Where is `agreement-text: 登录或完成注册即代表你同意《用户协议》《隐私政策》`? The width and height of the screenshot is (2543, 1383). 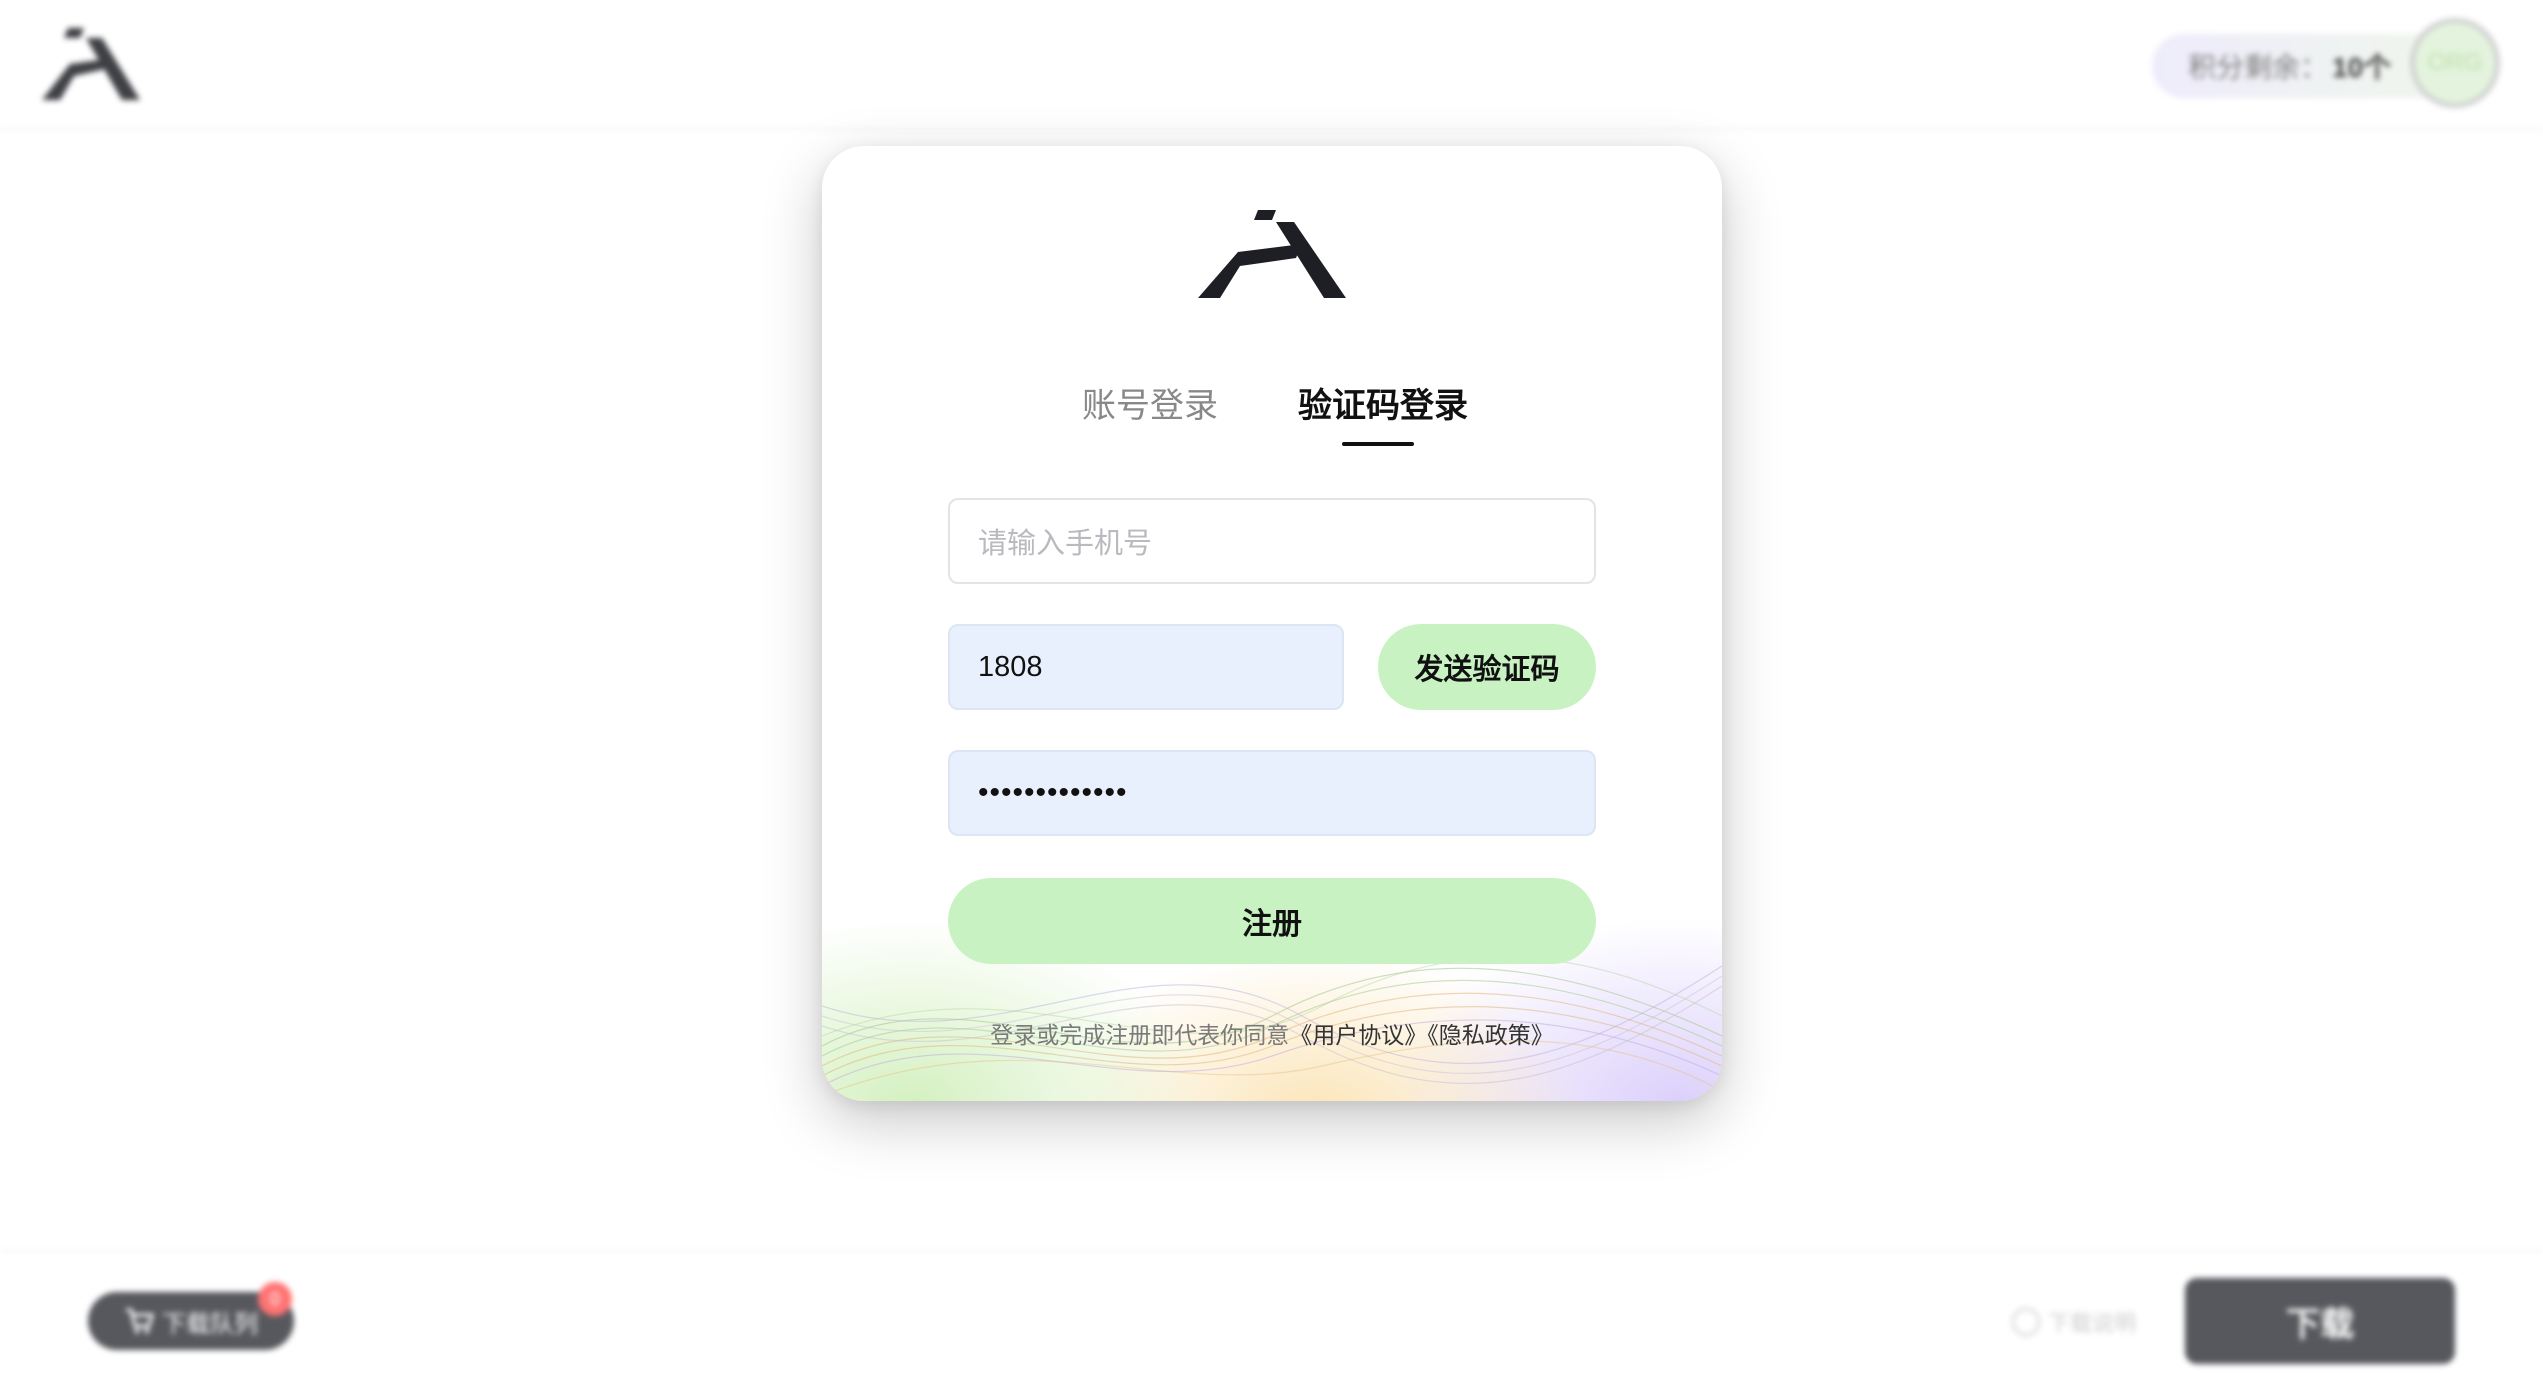 agreement-text: 登录或完成注册即代表你同意《用户协议》《隐私政策》 is located at coordinates (1272, 1033).